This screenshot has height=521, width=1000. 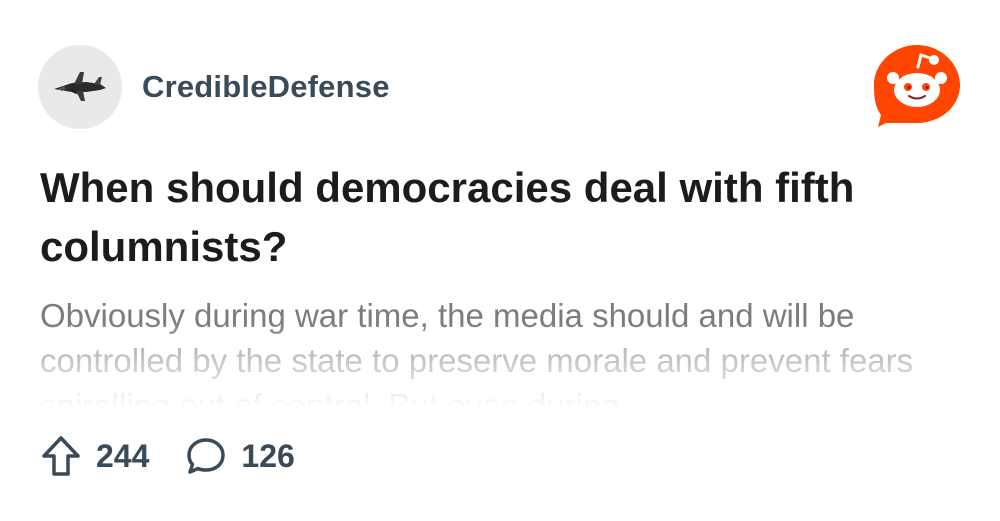 I want to click on post-stats: 244 126, so click(x=167, y=456).